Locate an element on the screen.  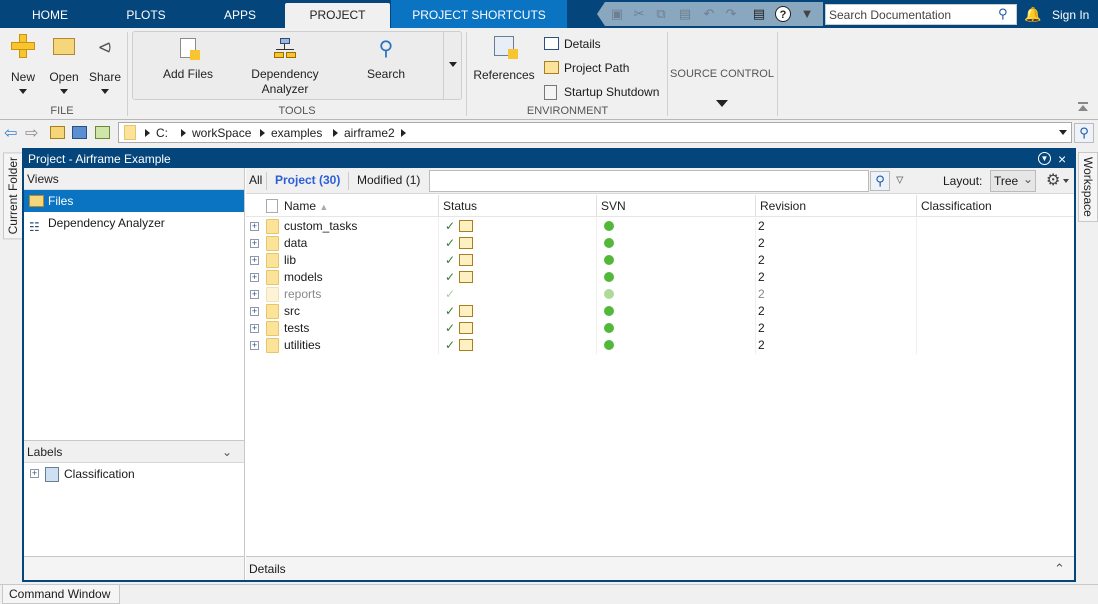
file-row: + lib ✓ 2 is located at coordinates (660, 260).